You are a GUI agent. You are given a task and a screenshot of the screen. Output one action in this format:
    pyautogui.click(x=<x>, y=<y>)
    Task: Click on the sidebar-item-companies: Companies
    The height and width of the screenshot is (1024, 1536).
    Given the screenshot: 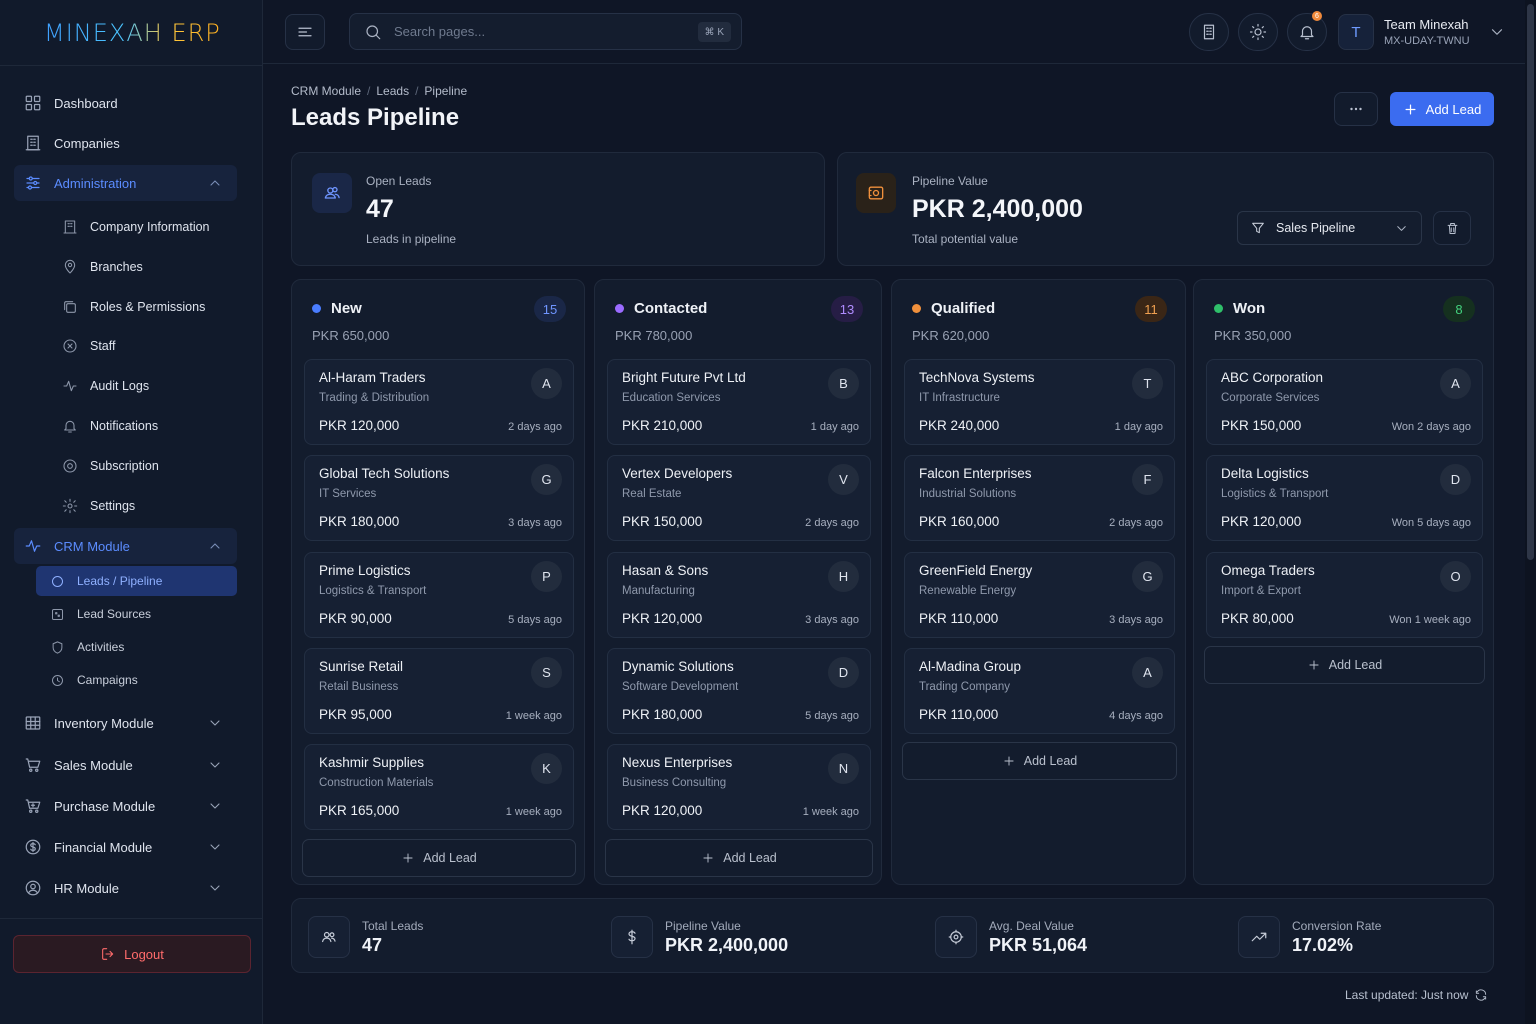 What is the action you would take?
    pyautogui.click(x=125, y=143)
    